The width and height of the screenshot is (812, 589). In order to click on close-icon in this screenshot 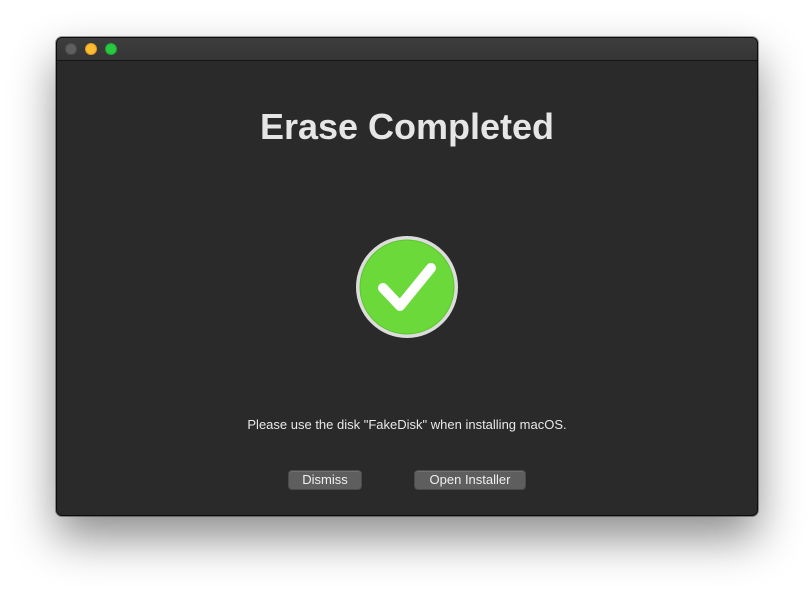, I will do `click(71, 49)`.